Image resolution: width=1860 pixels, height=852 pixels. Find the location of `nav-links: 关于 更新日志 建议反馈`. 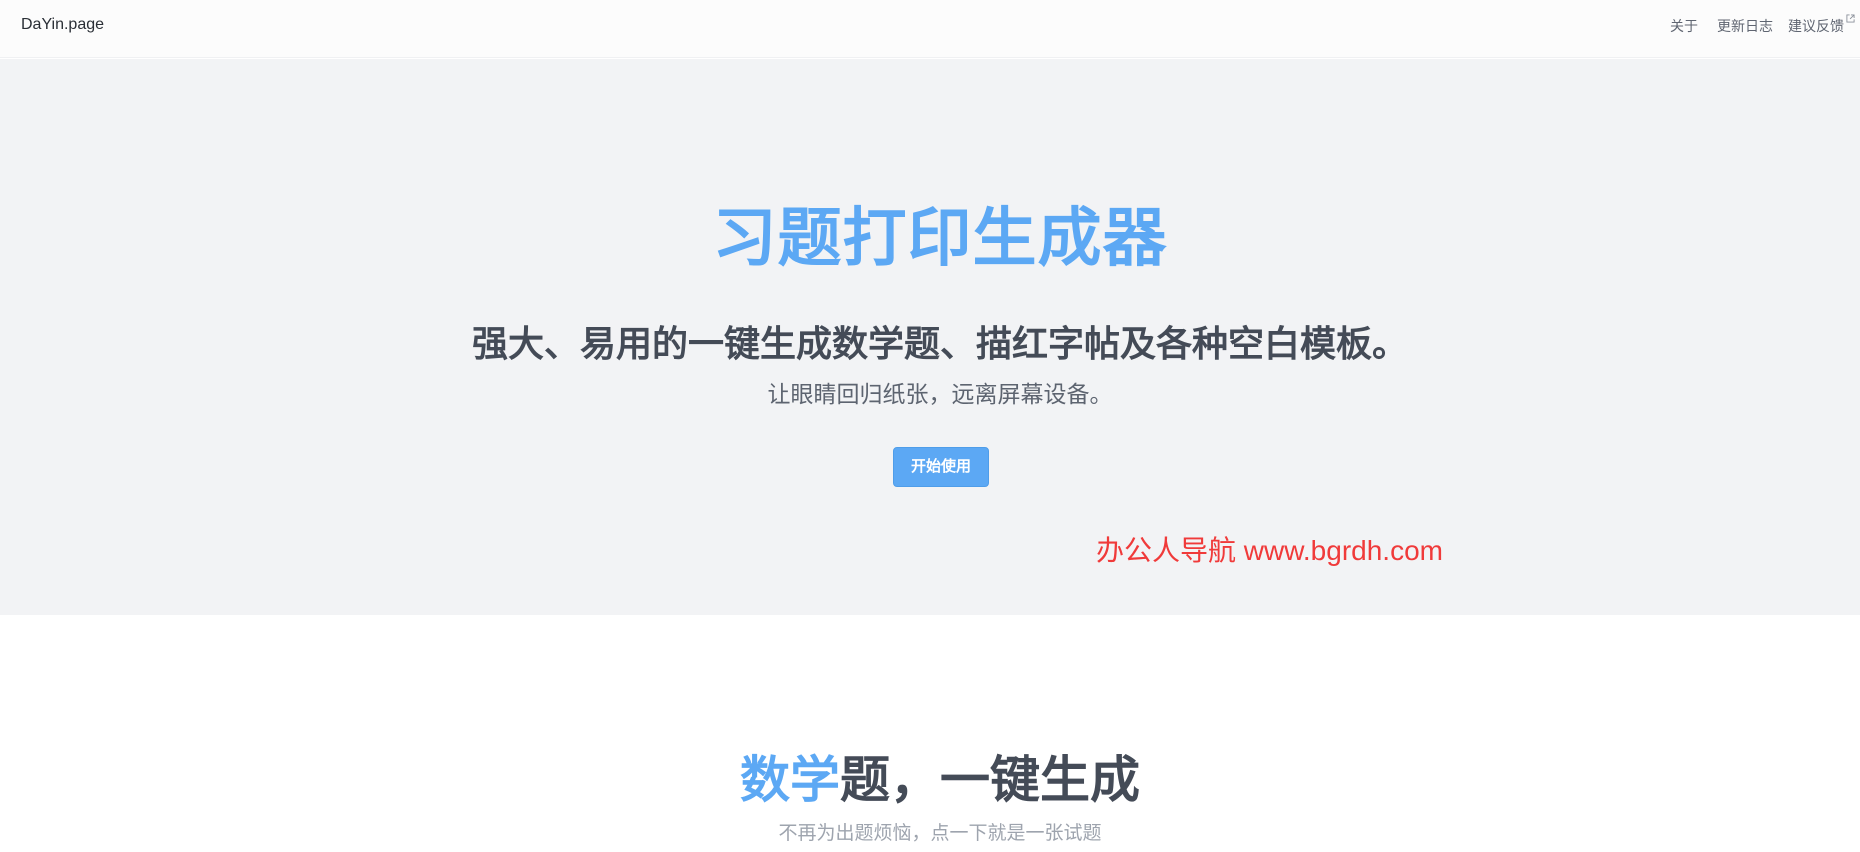

nav-links: 关于 更新日志 建议反馈 is located at coordinates (1765, 25).